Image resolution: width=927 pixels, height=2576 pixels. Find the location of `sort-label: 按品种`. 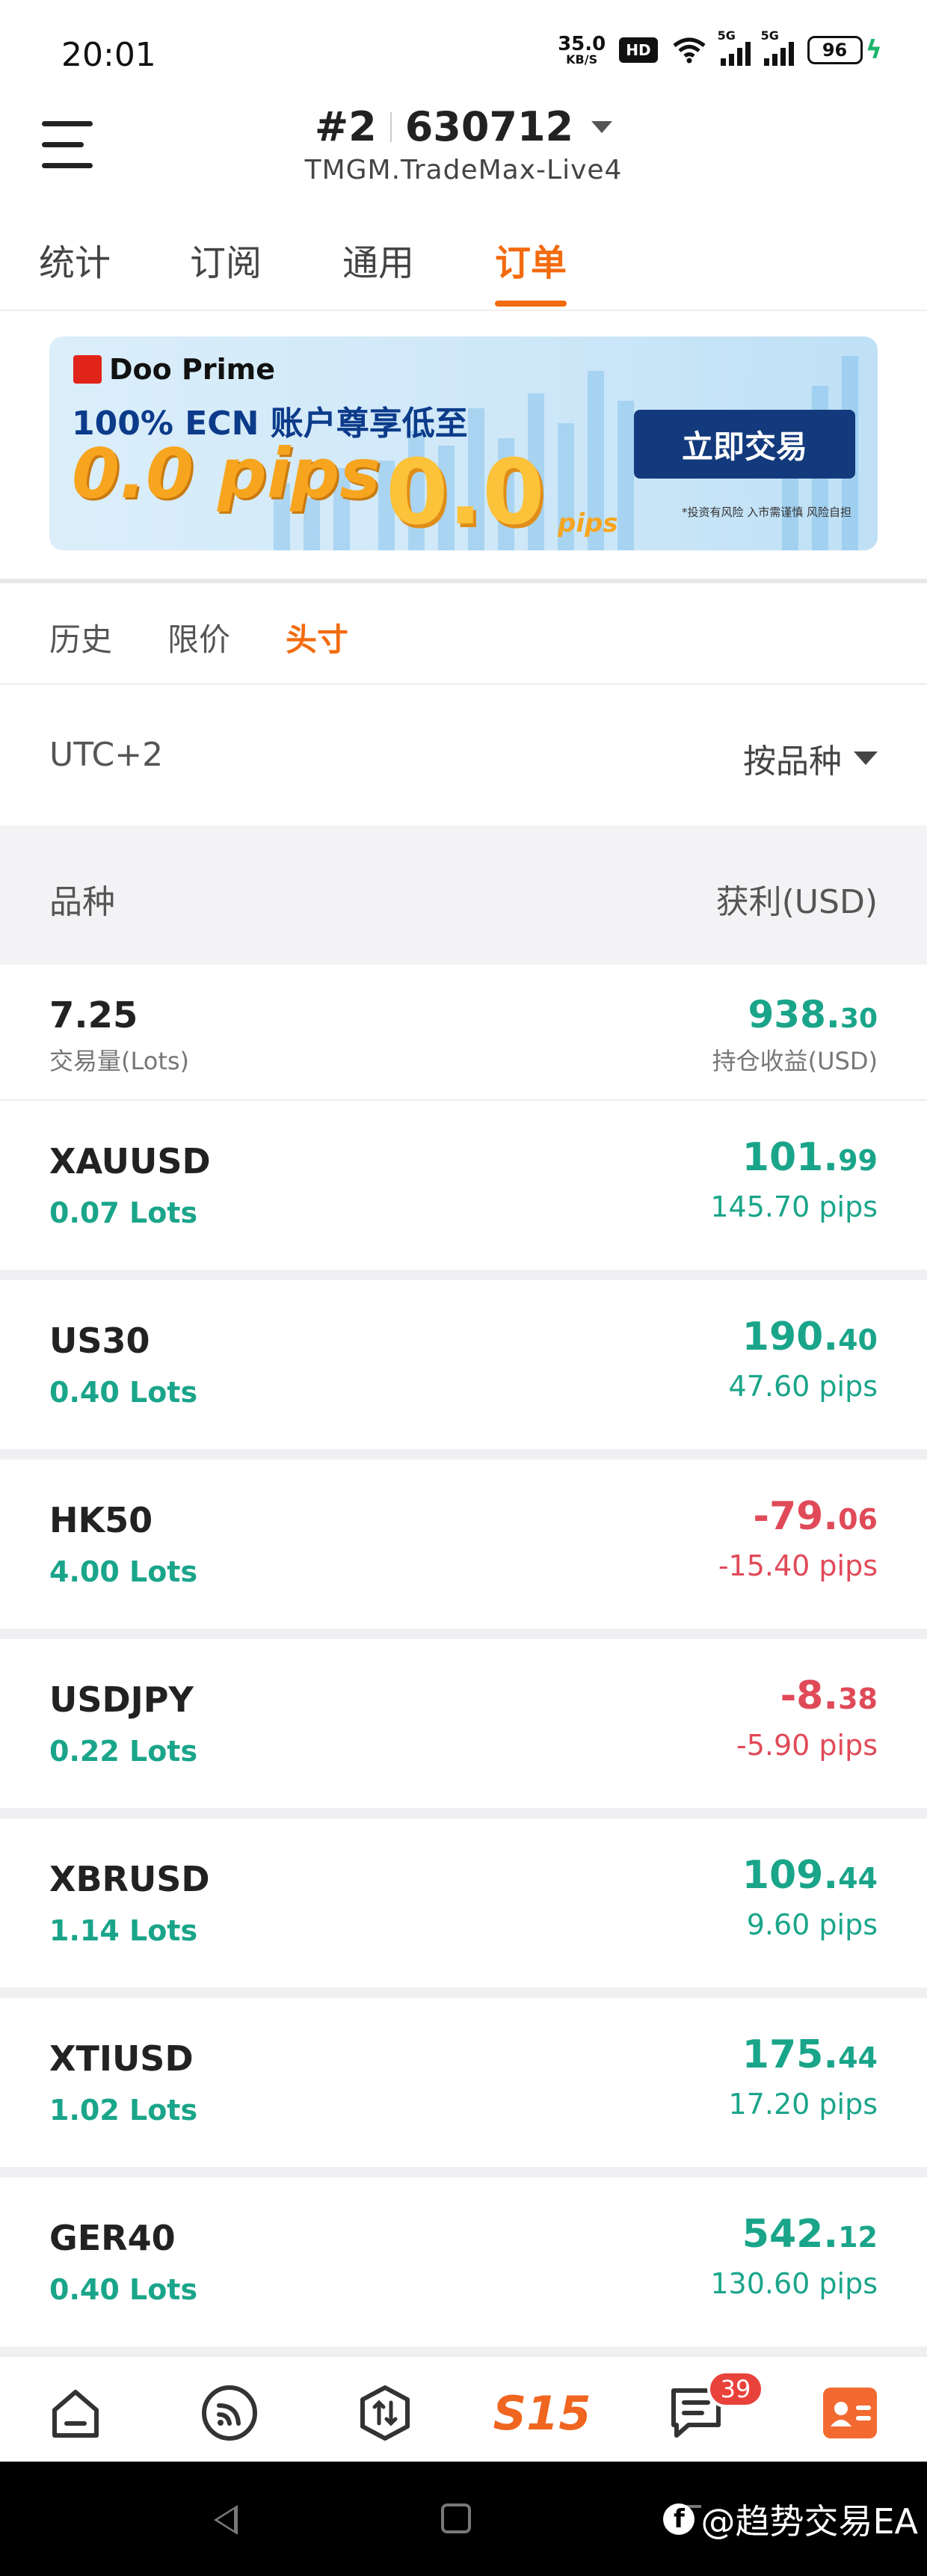

sort-label: 按品种 is located at coordinates (792, 762).